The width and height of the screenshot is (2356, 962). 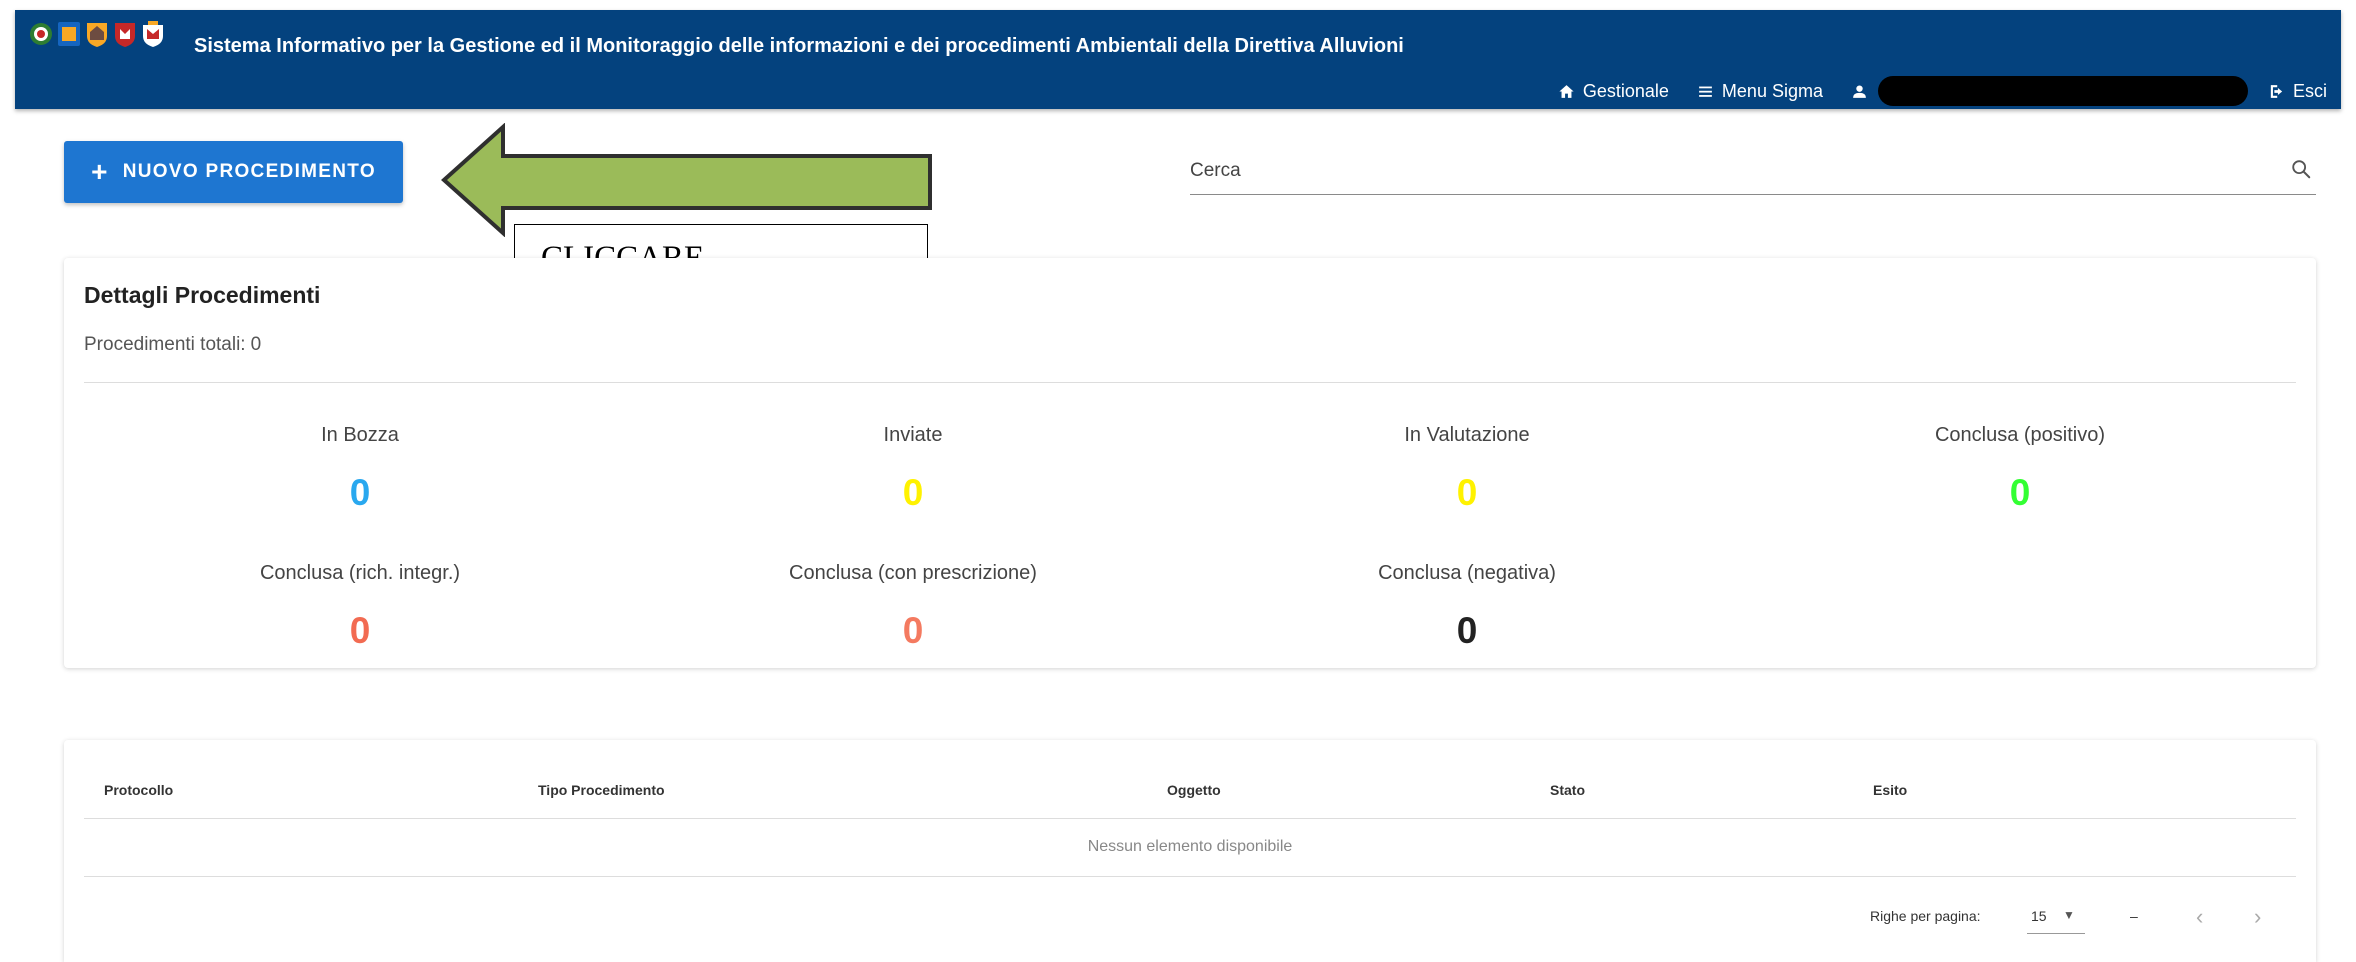 I want to click on rows-per-page-value: 15, so click(x=2039, y=916).